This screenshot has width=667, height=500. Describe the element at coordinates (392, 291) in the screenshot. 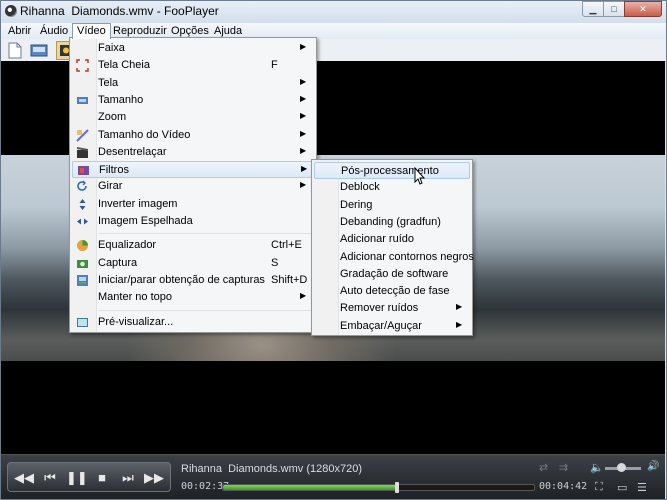

I see `filters-menu-item-auto-deteccao-de-fase: Auto detecção de fase` at that location.